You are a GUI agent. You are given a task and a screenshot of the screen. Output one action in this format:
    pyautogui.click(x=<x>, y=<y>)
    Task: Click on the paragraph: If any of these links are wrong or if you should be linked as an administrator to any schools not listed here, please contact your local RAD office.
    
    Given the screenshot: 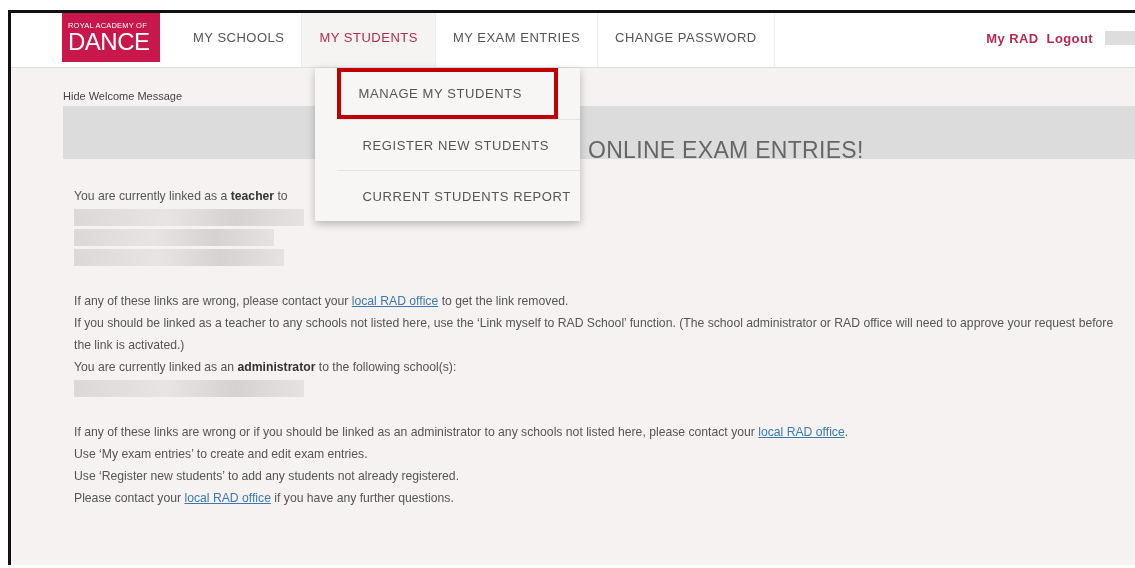 What is the action you would take?
    pyautogui.click(x=462, y=432)
    